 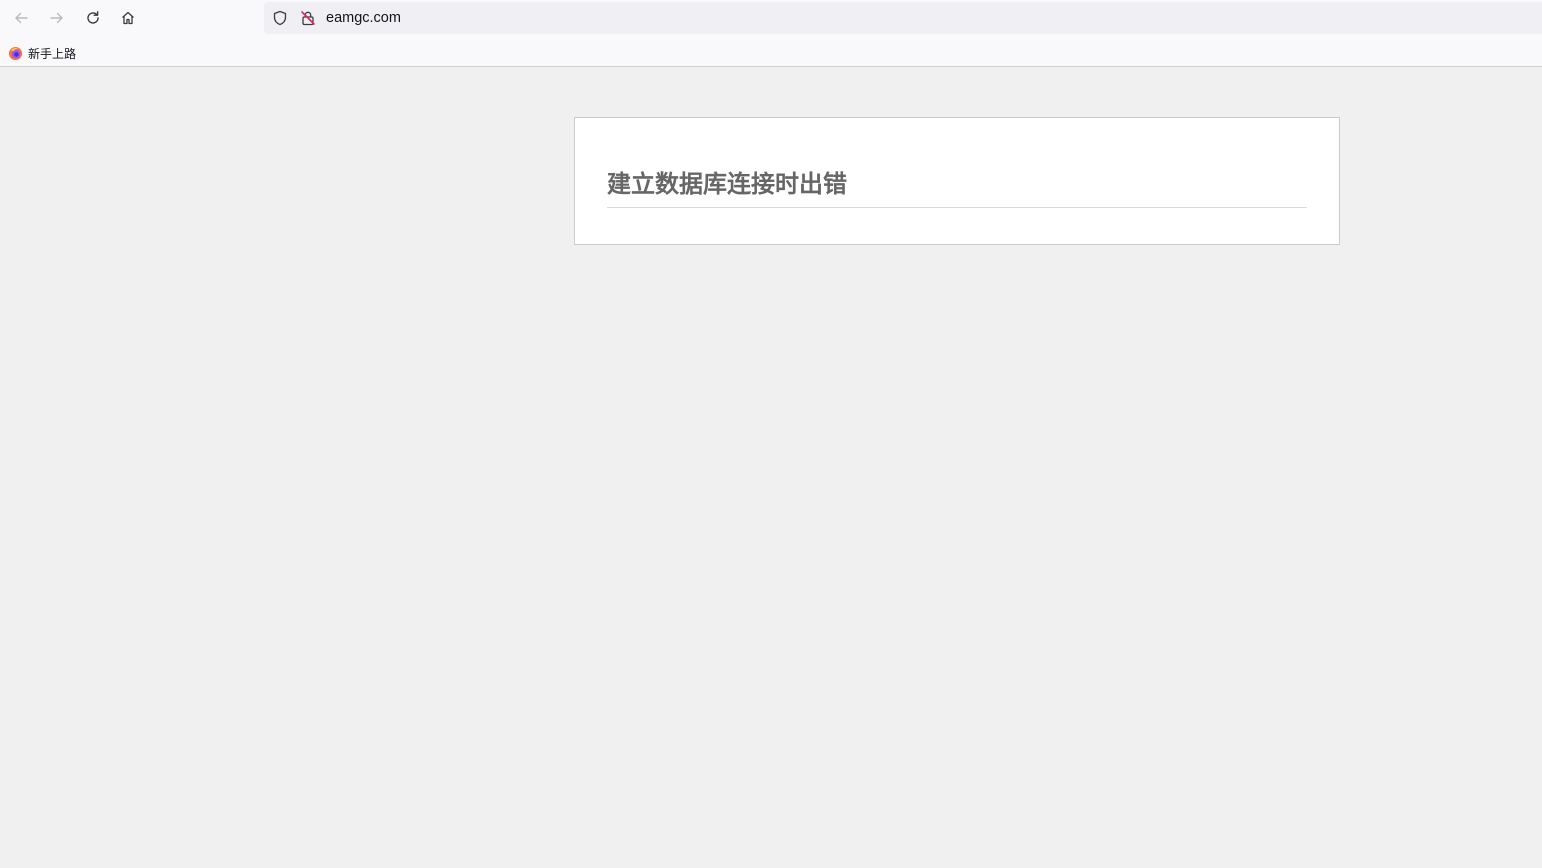 I want to click on insecure-lock-icon, so click(x=308, y=18).